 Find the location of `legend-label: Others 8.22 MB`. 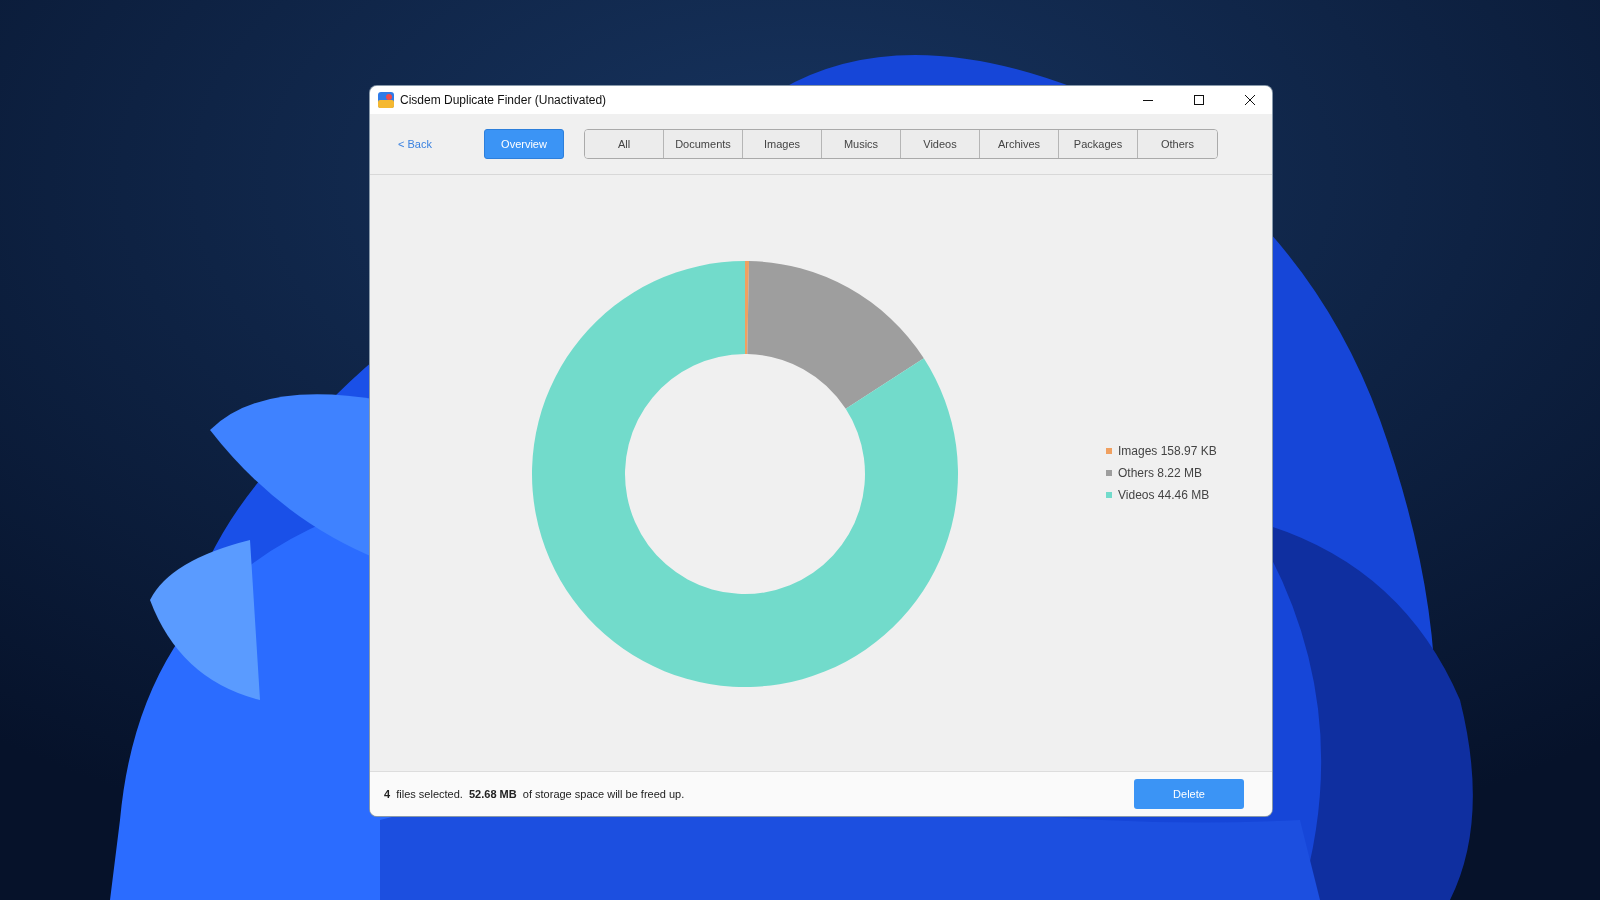

legend-label: Others 8.22 MB is located at coordinates (1160, 473).